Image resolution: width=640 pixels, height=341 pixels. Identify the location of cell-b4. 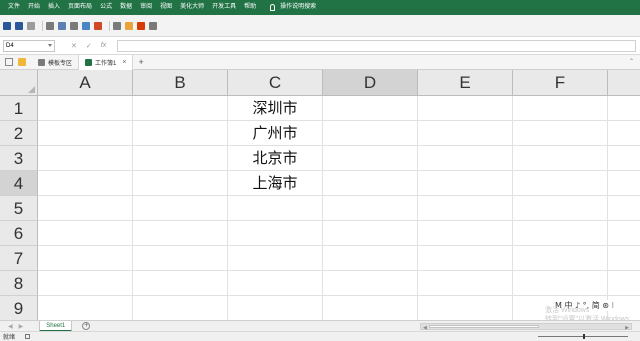
(180, 183).